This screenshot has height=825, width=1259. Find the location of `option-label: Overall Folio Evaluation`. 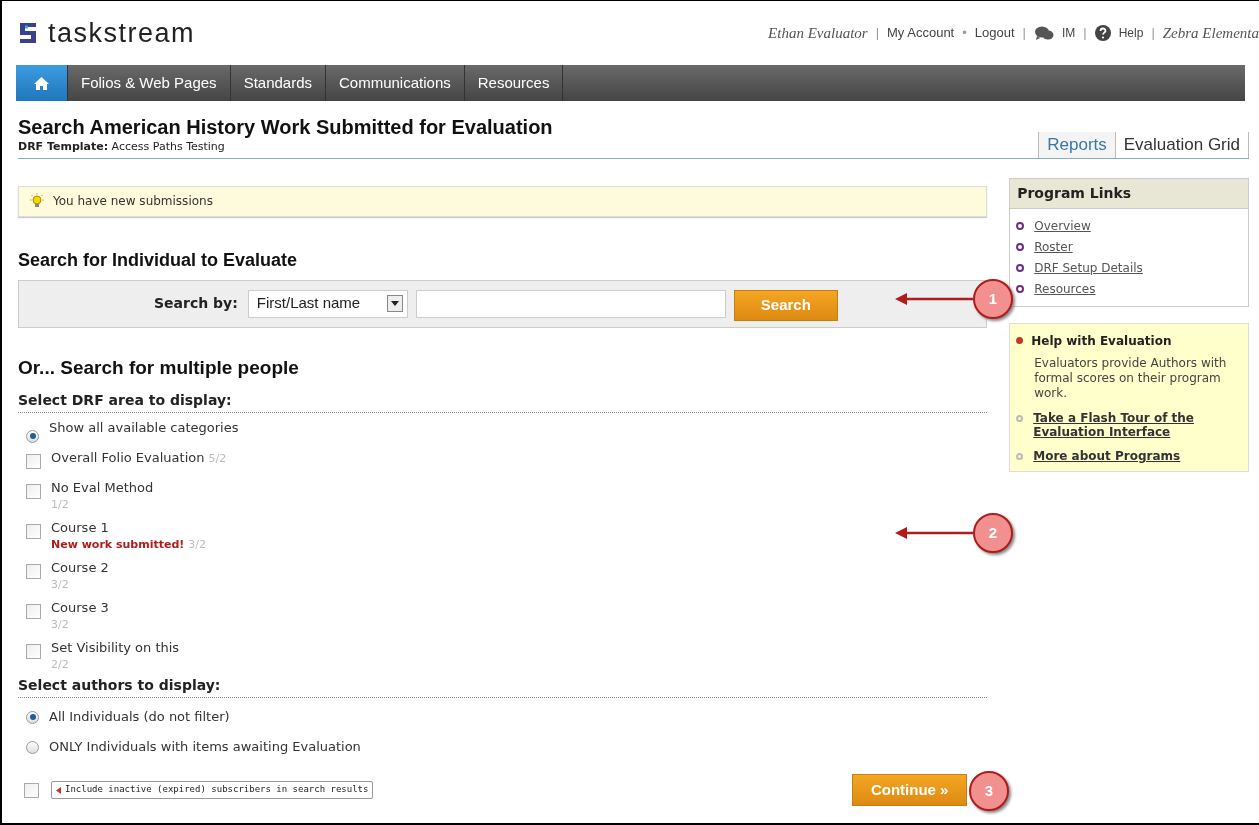

option-label: Overall Folio Evaluation is located at coordinates (128, 458).